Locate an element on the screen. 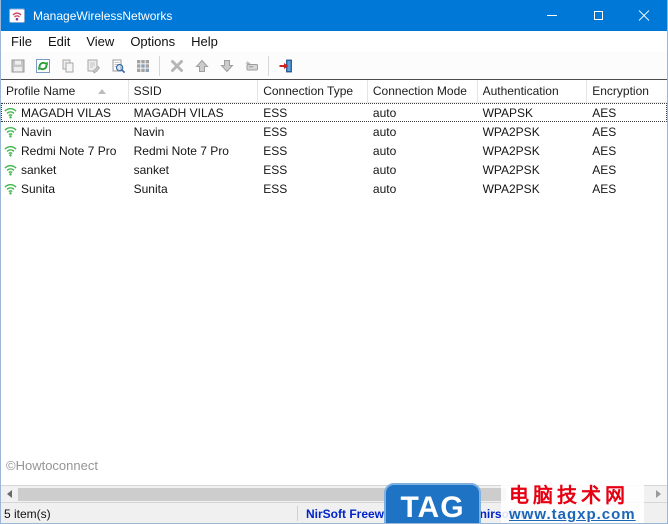  properties-icon is located at coordinates (93, 66).